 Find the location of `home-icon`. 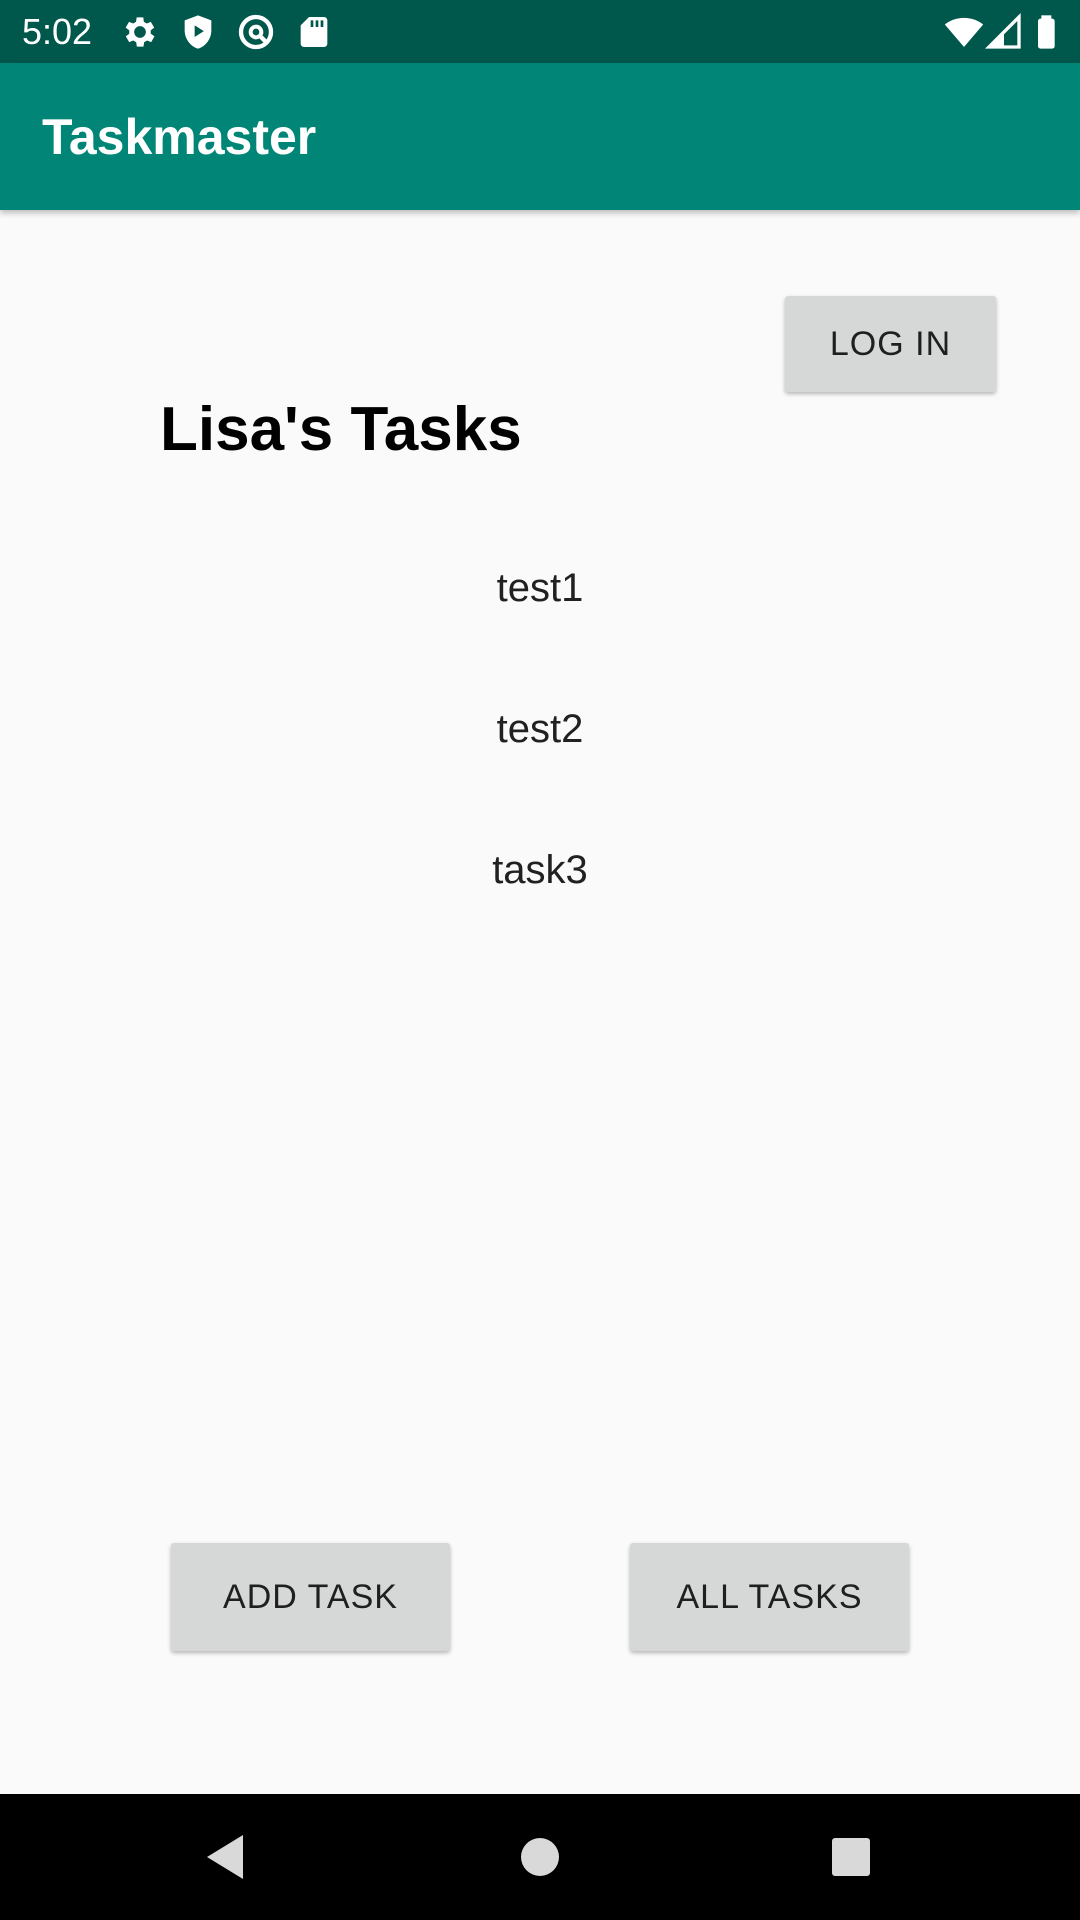

home-icon is located at coordinates (540, 1857).